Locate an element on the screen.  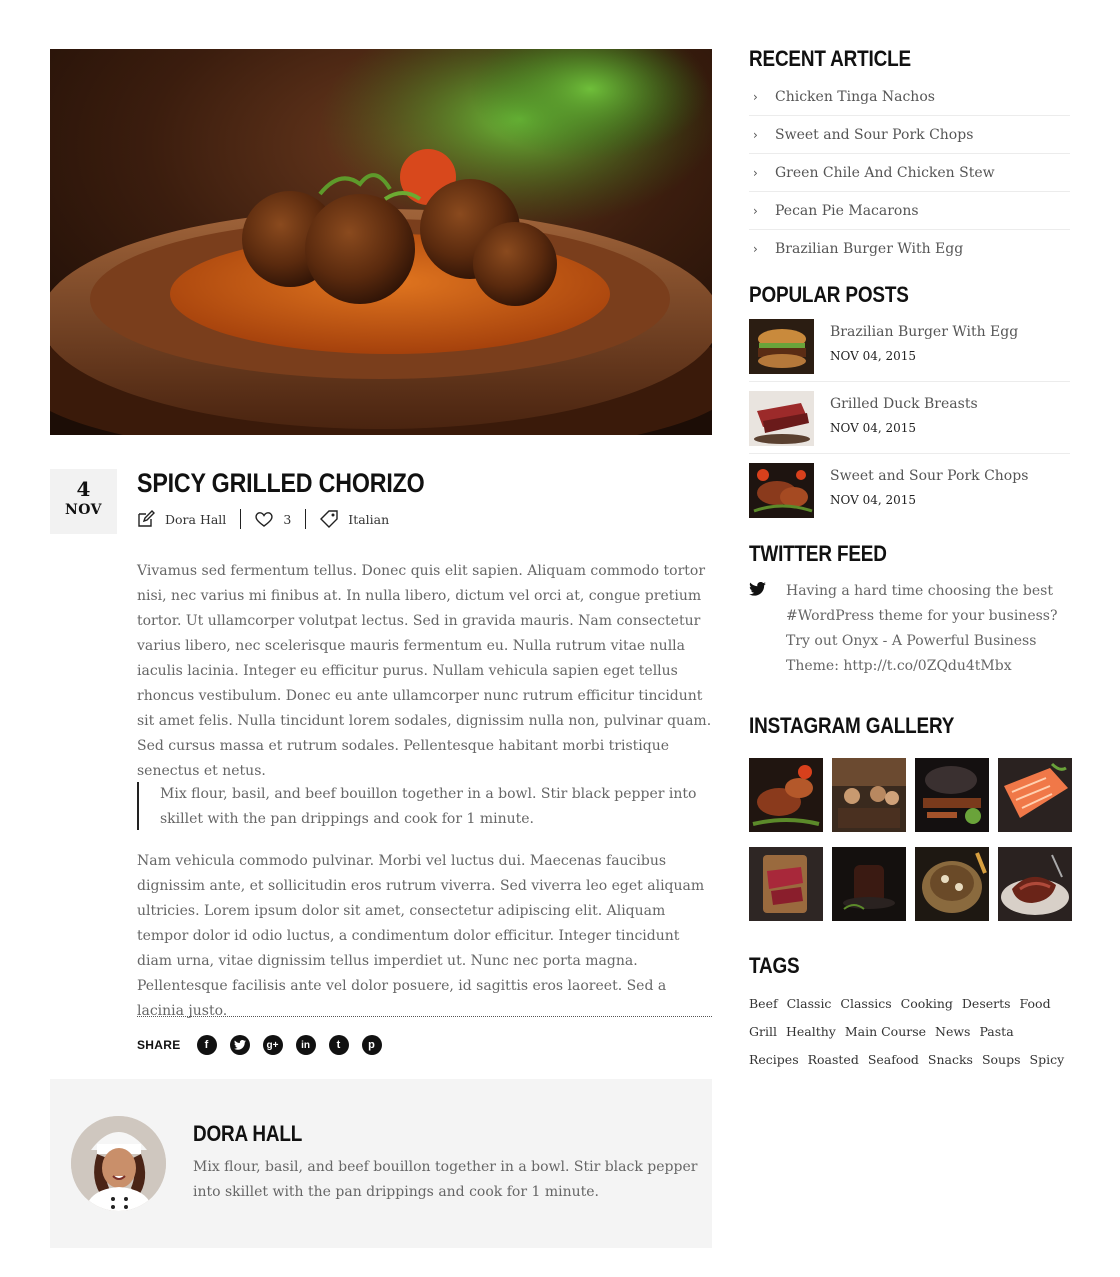
recent-article-item: › Brazilian Burger With Egg is located at coordinates (909, 248).